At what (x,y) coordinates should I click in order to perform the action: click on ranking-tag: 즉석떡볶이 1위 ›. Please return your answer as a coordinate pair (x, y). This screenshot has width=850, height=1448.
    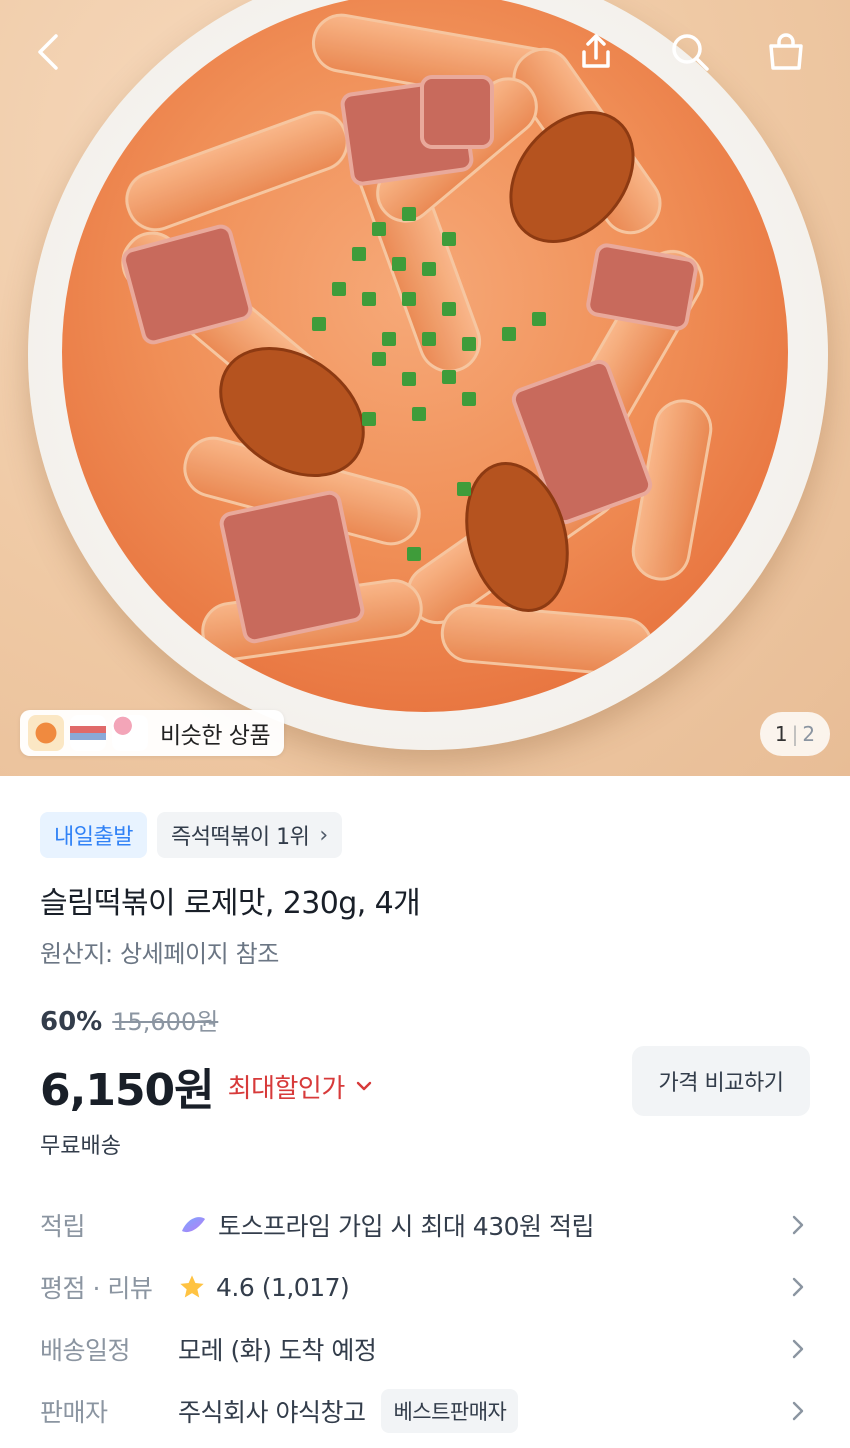
    Looking at the image, I should click on (249, 835).